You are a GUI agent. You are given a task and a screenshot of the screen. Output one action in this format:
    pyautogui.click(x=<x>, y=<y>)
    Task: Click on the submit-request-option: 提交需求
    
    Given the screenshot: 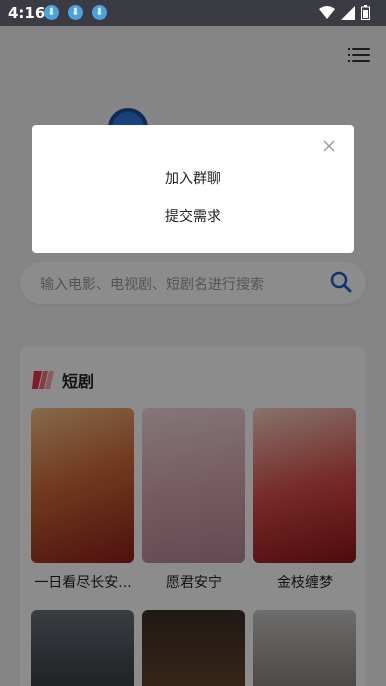 What is the action you would take?
    pyautogui.click(x=193, y=216)
    